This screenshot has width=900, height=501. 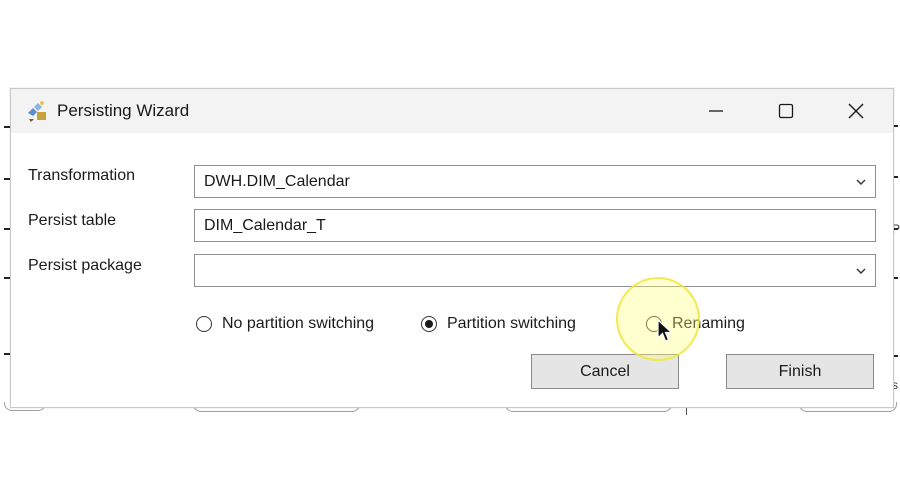 I want to click on persist-package-dropdown, so click(x=535, y=270).